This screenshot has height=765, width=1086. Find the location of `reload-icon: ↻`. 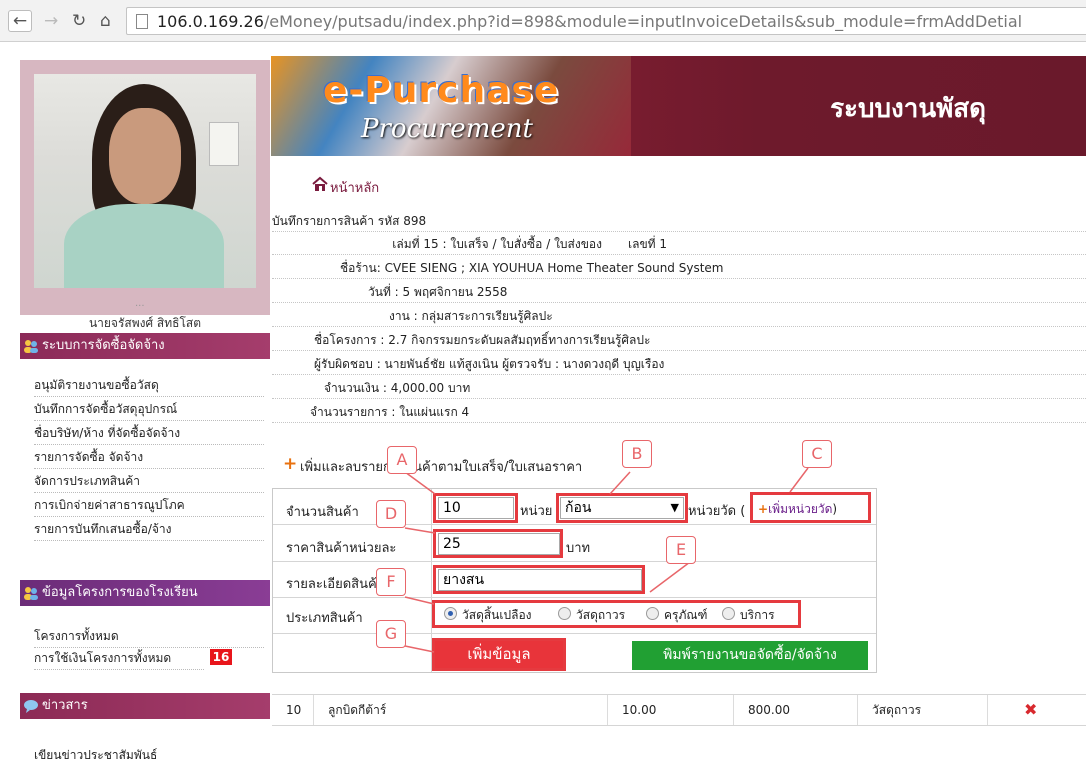

reload-icon: ↻ is located at coordinates (79, 21).